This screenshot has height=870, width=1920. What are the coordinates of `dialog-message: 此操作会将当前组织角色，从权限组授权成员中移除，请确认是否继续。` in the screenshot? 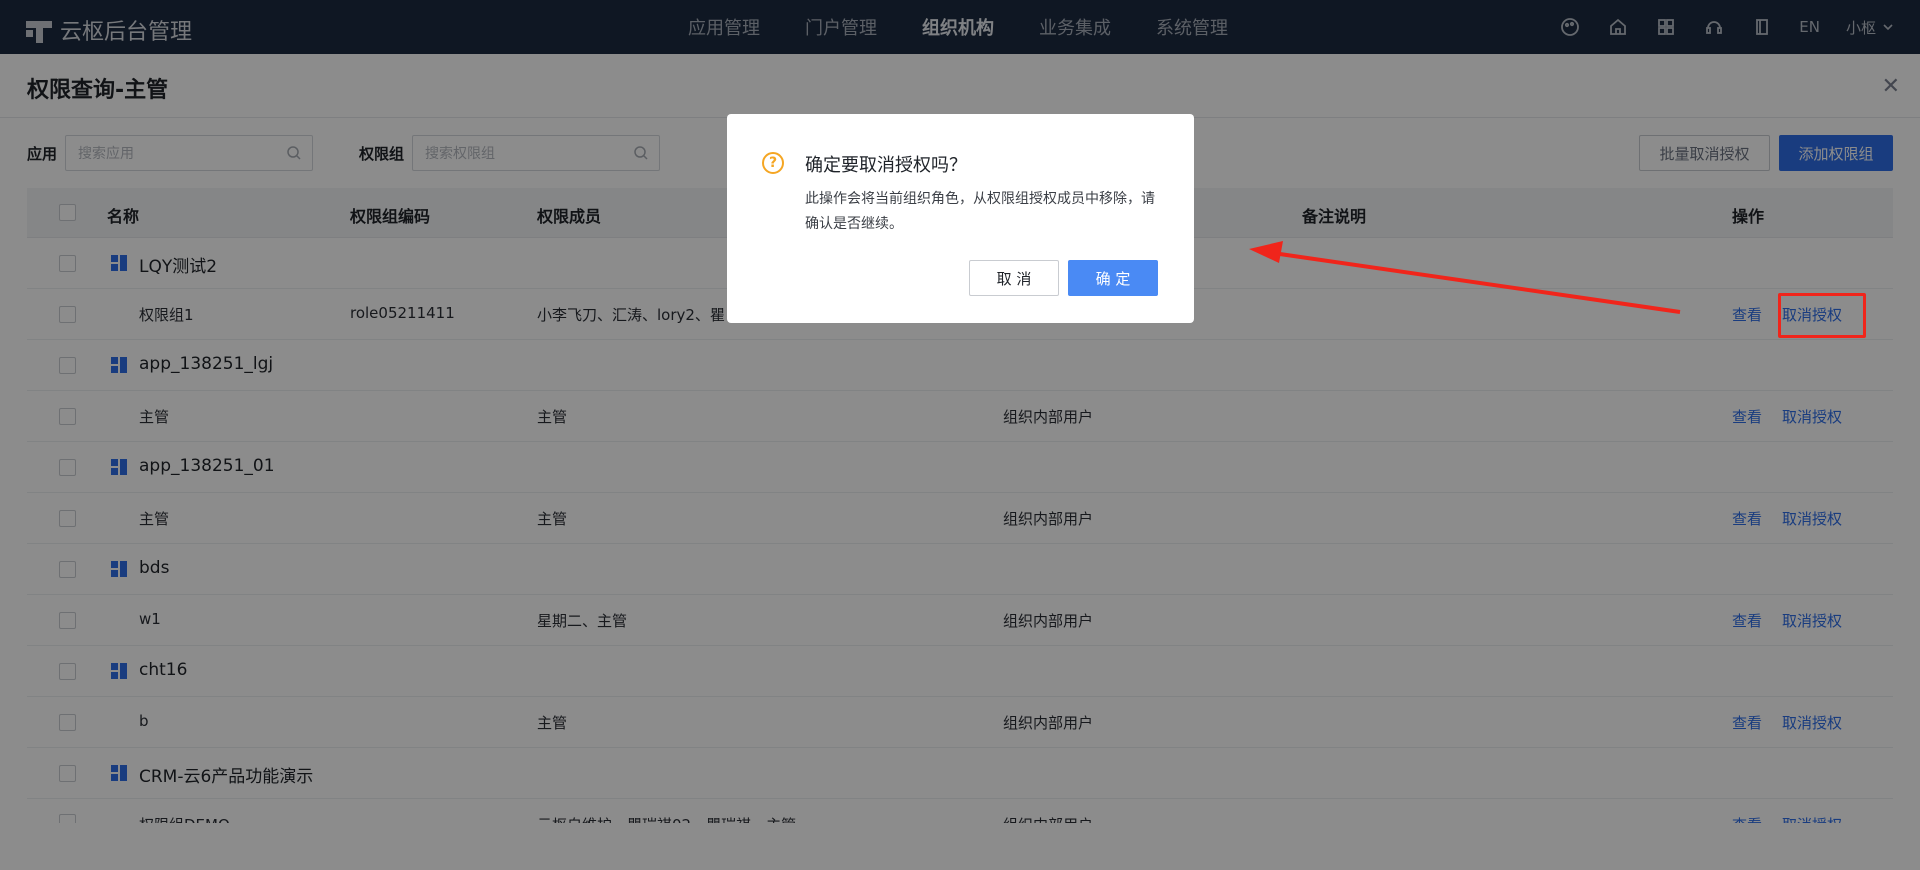 It's located at (980, 211).